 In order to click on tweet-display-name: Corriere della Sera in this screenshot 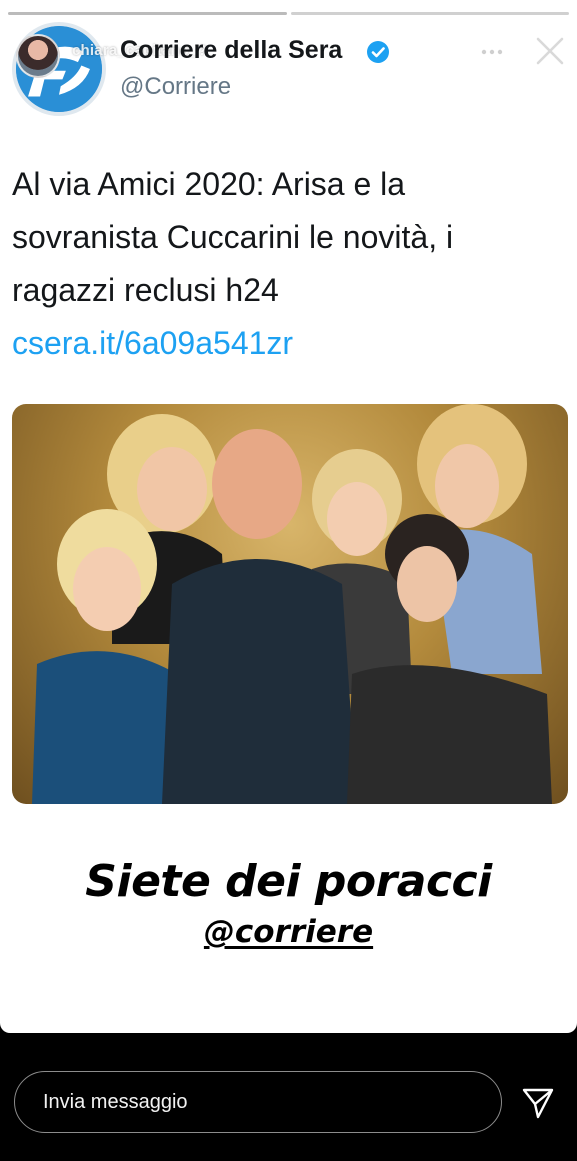, I will do `click(231, 50)`.